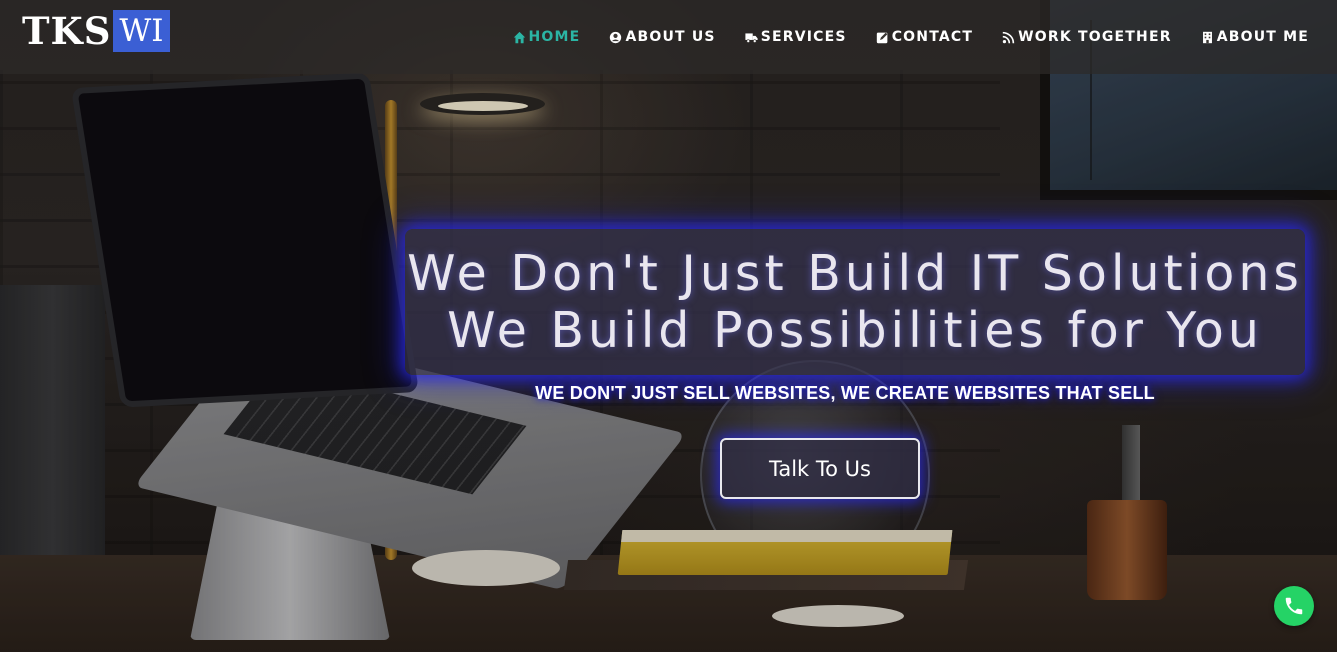 The image size is (1337, 652). Describe the element at coordinates (820, 468) in the screenshot. I see `talk-to-us-button: Talk To Us` at that location.